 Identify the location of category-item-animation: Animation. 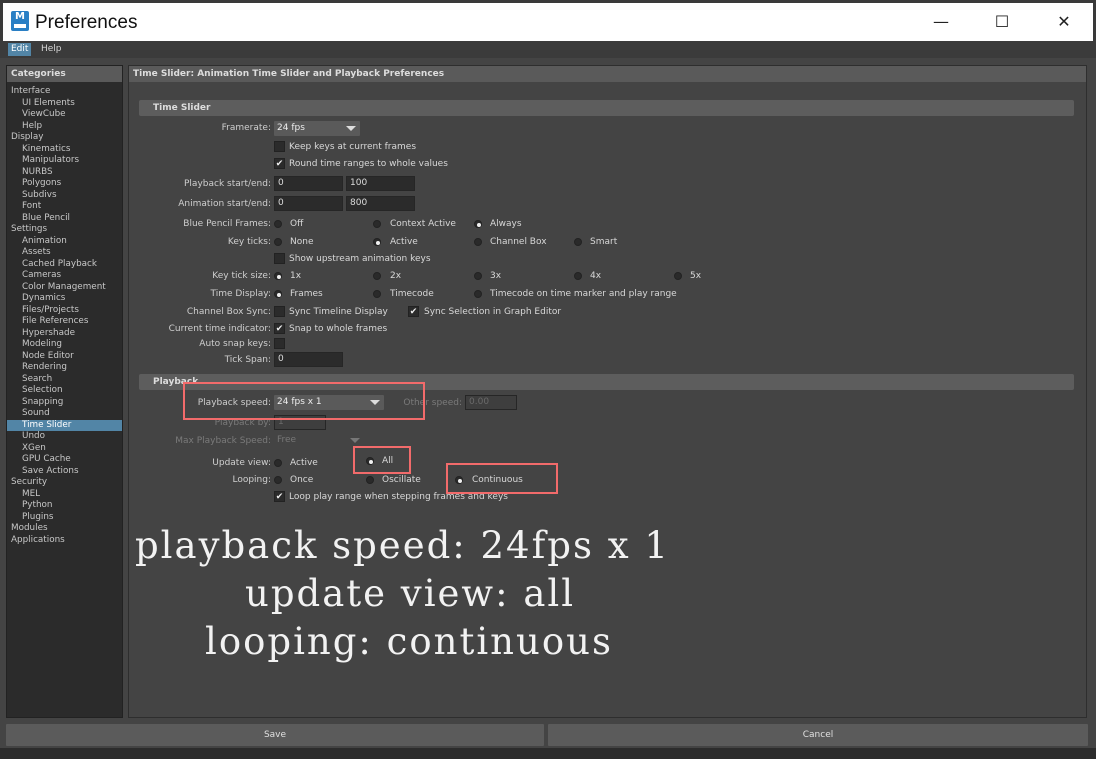
(64, 242).